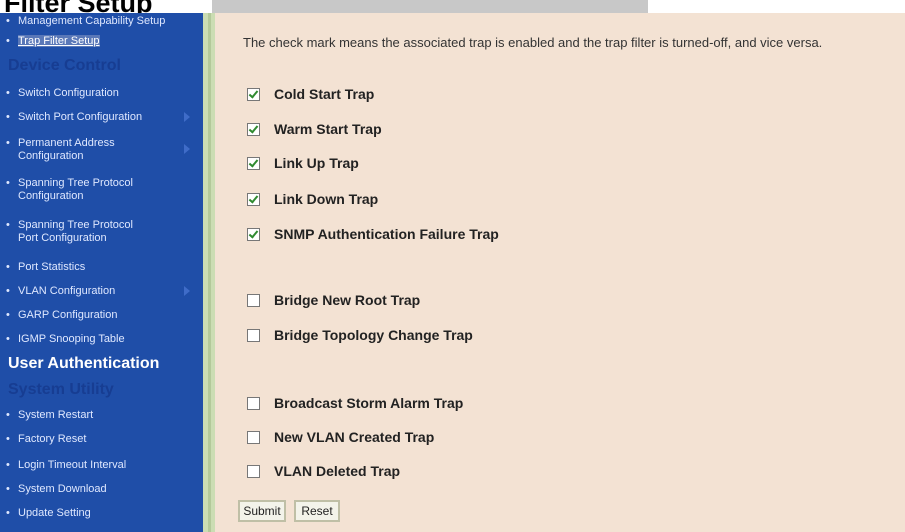 Image resolution: width=905 pixels, height=532 pixels. I want to click on trap-row-link-up: Link Up Trap, so click(303, 163).